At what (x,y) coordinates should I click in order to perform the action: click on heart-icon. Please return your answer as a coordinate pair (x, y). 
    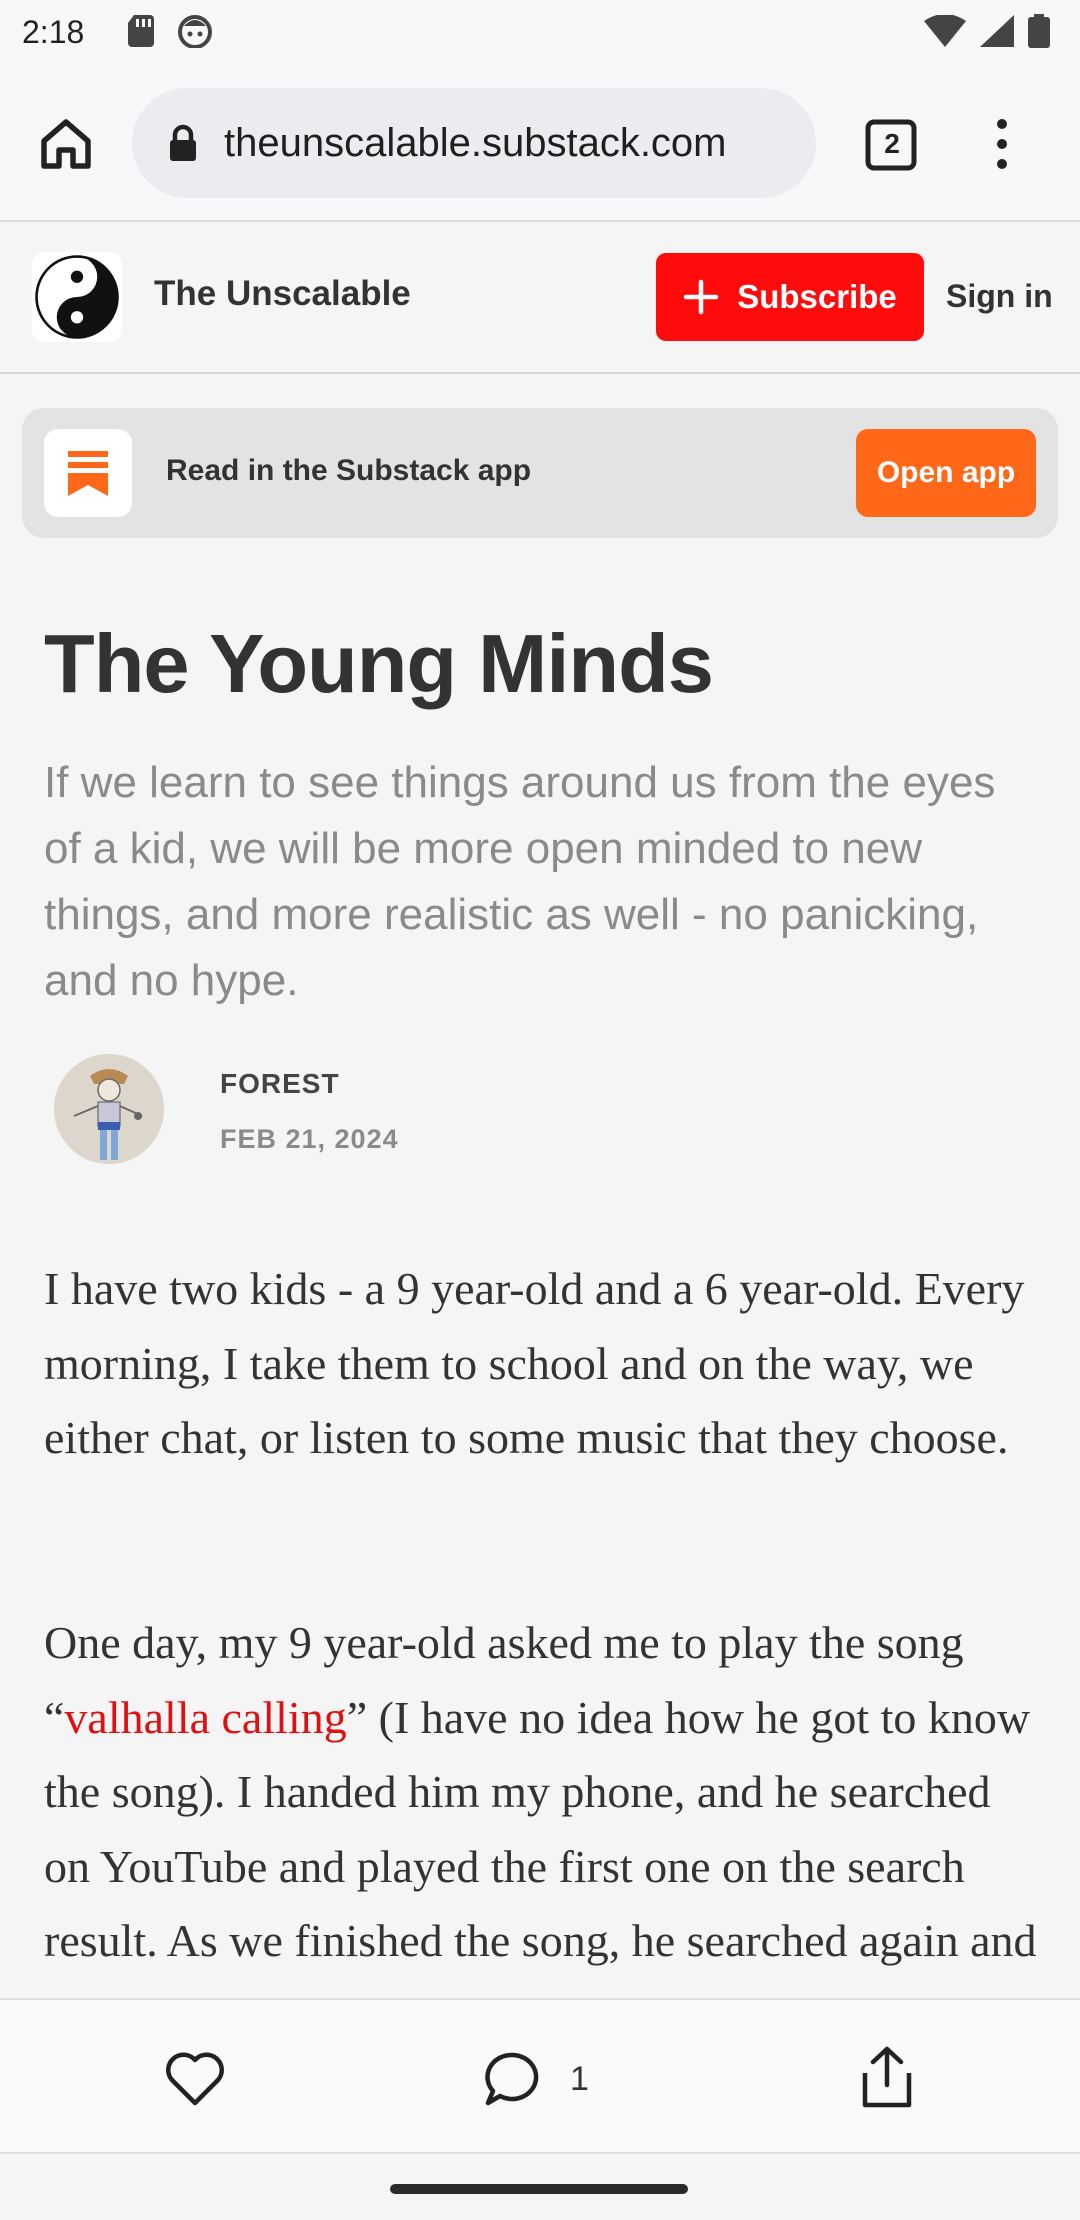
    Looking at the image, I should click on (195, 2079).